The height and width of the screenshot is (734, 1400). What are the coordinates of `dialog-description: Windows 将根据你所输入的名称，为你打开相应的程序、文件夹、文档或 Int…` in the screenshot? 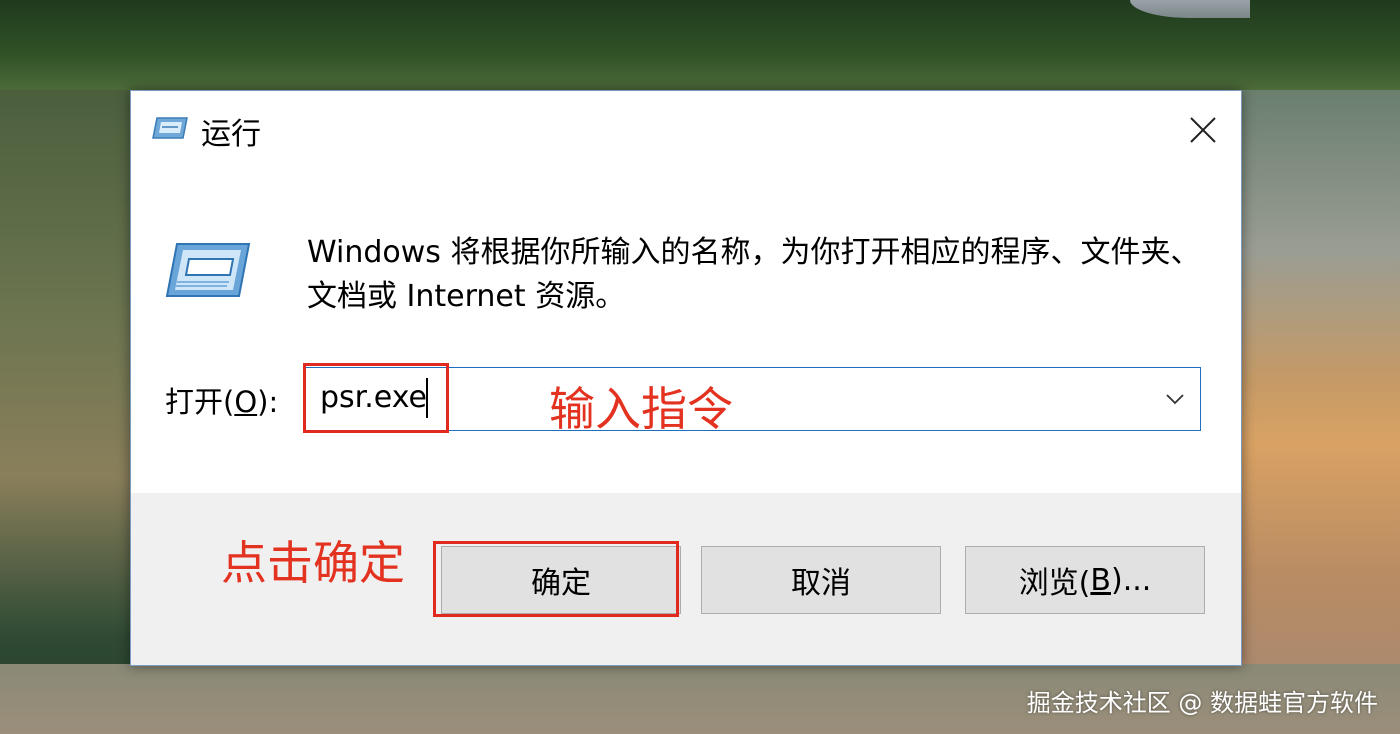 It's located at (754, 274).